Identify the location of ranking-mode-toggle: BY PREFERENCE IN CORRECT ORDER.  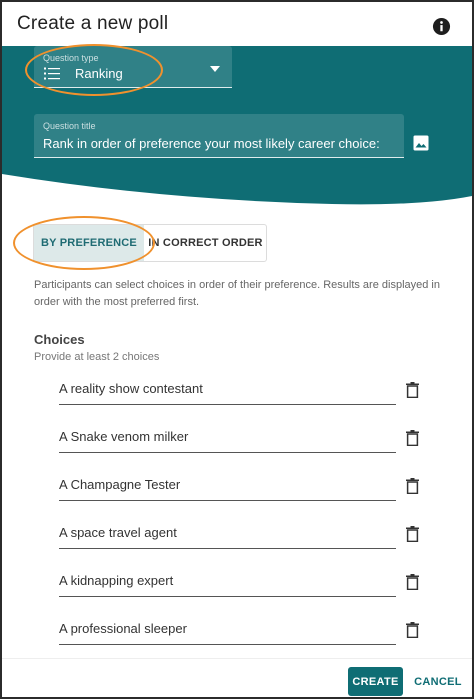
(150, 243).